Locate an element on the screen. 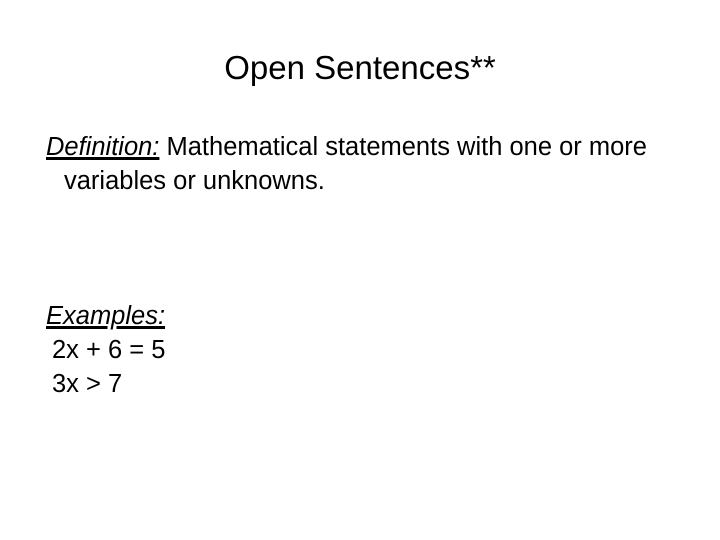 Image resolution: width=720 pixels, height=540 pixels. examples-label: Examples: is located at coordinates (106, 316).